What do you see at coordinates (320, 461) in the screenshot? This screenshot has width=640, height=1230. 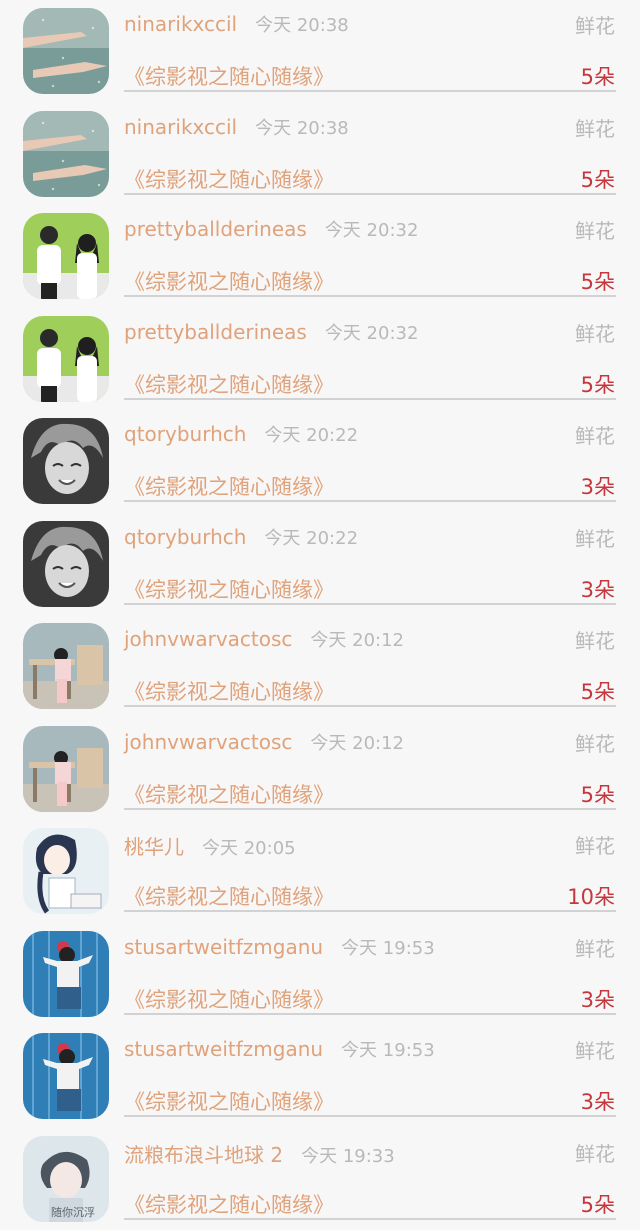 I see `list-item: qtoryburhch 今天 20:22 鲜花 《综影视之随心随缘》 3朵` at bounding box center [320, 461].